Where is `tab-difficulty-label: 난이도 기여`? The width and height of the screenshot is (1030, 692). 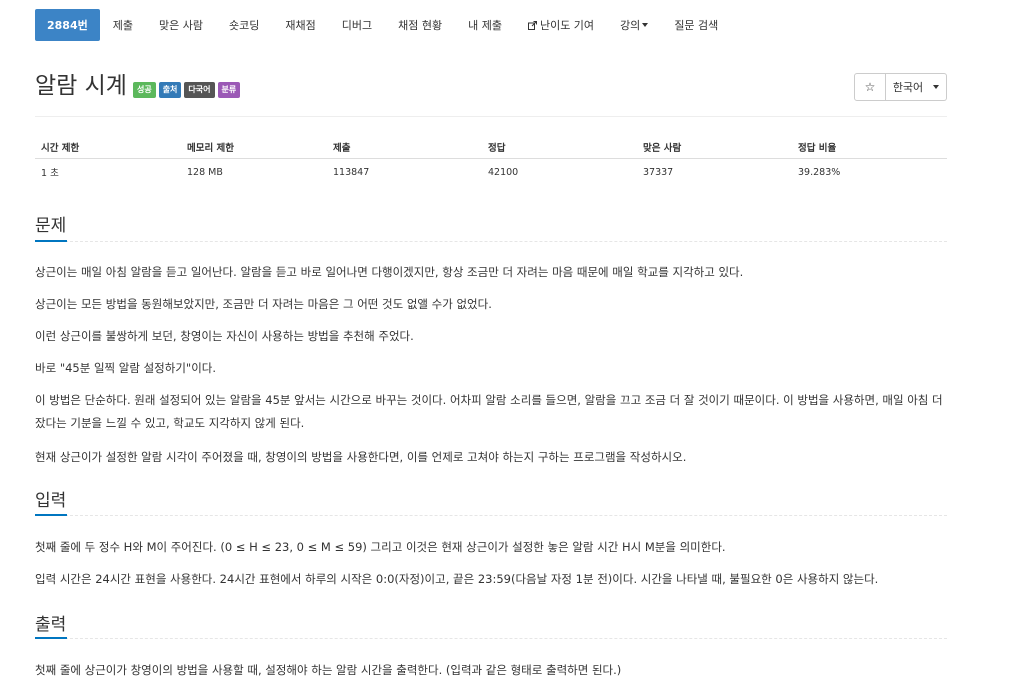 tab-difficulty-label: 난이도 기여 is located at coordinates (567, 25).